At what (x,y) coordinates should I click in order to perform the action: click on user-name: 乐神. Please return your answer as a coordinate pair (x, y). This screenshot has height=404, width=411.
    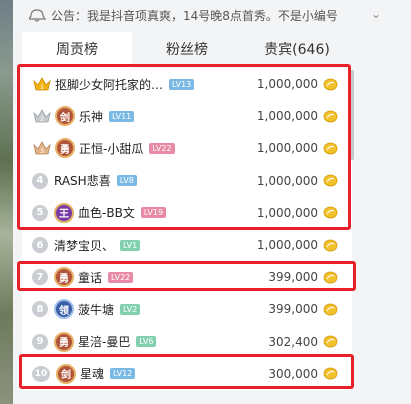
    Looking at the image, I should click on (91, 116).